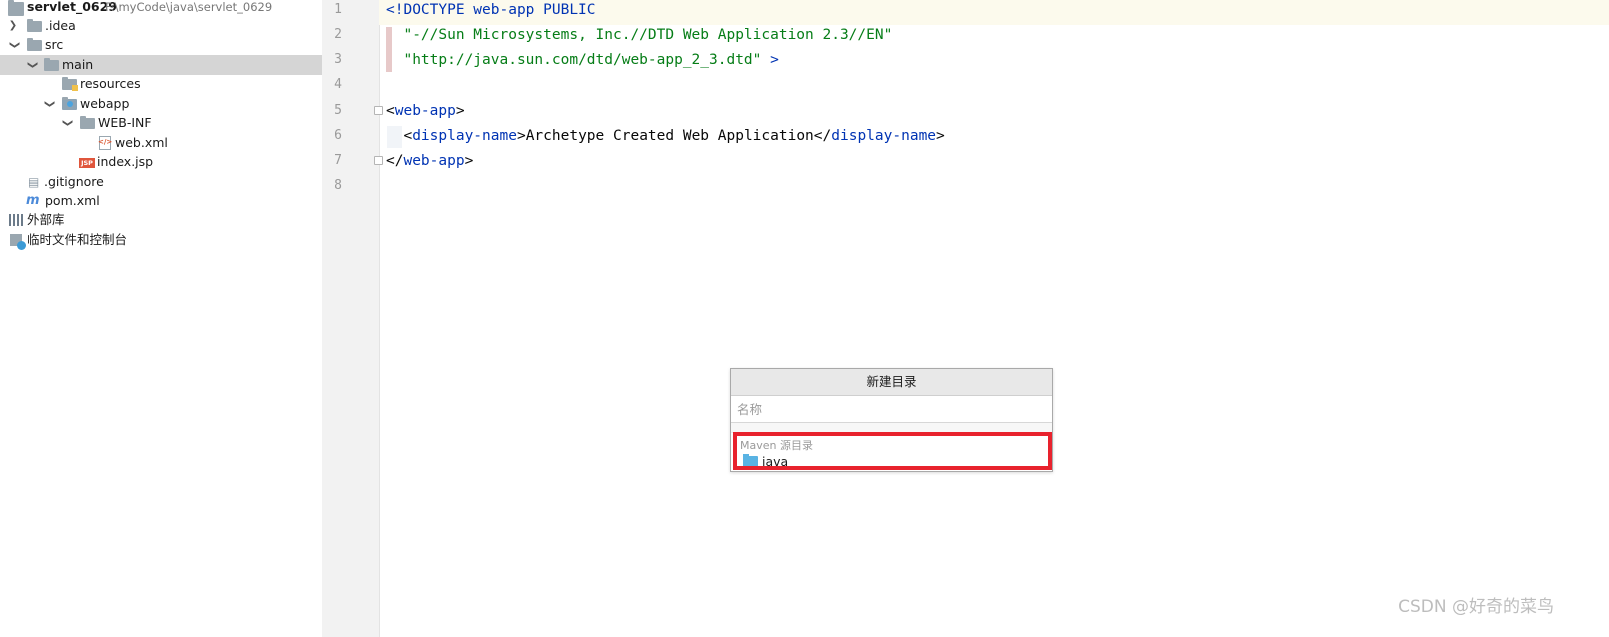  I want to click on tree-row-resources: resources, so click(164, 84).